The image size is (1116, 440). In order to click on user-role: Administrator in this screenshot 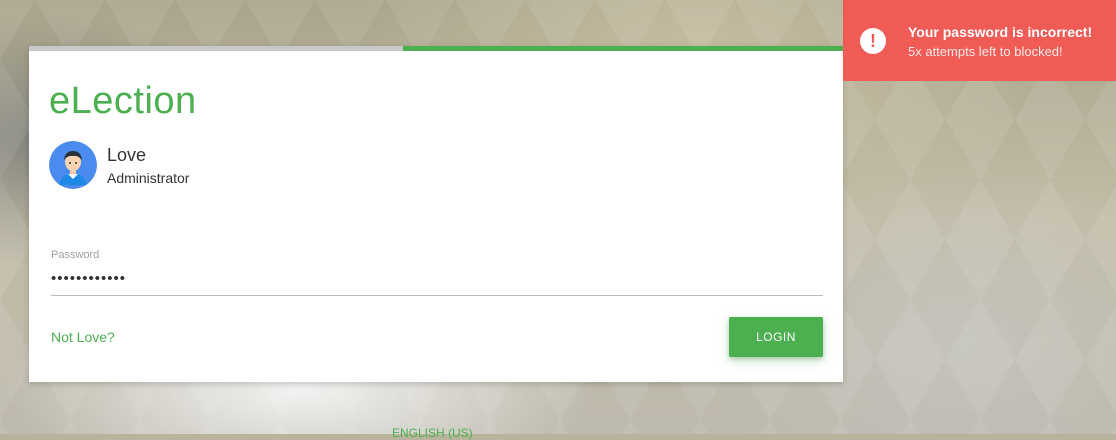, I will do `click(148, 177)`.